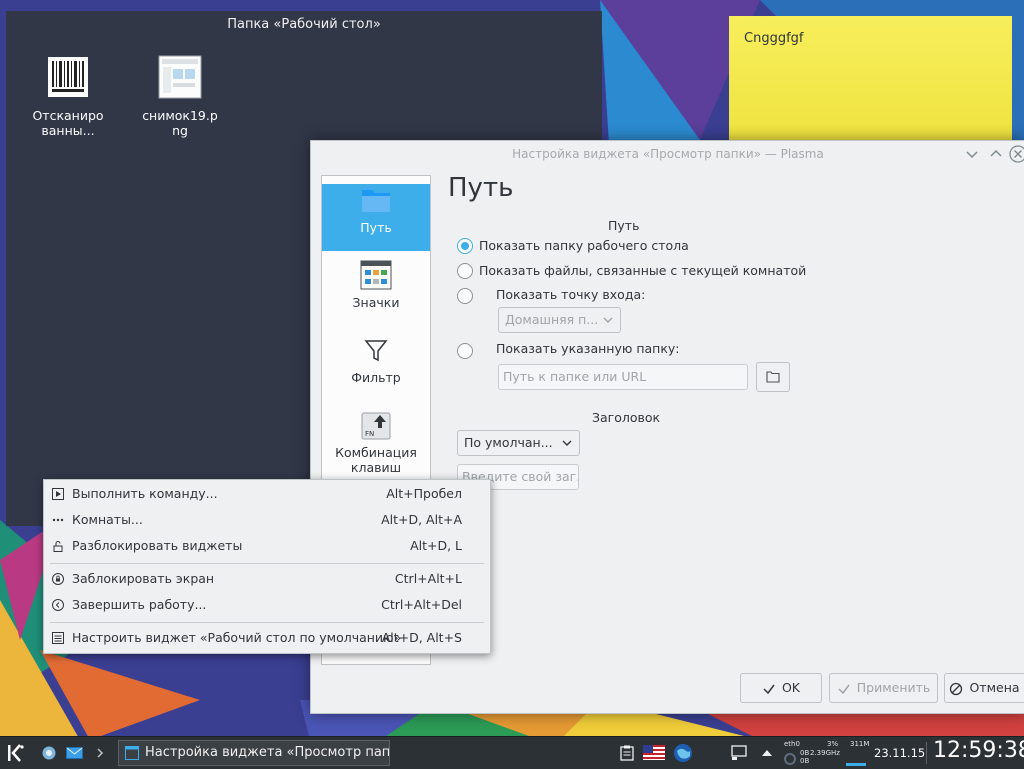 The height and width of the screenshot is (769, 1024). I want to click on chevron-down-icon, so click(567, 443).